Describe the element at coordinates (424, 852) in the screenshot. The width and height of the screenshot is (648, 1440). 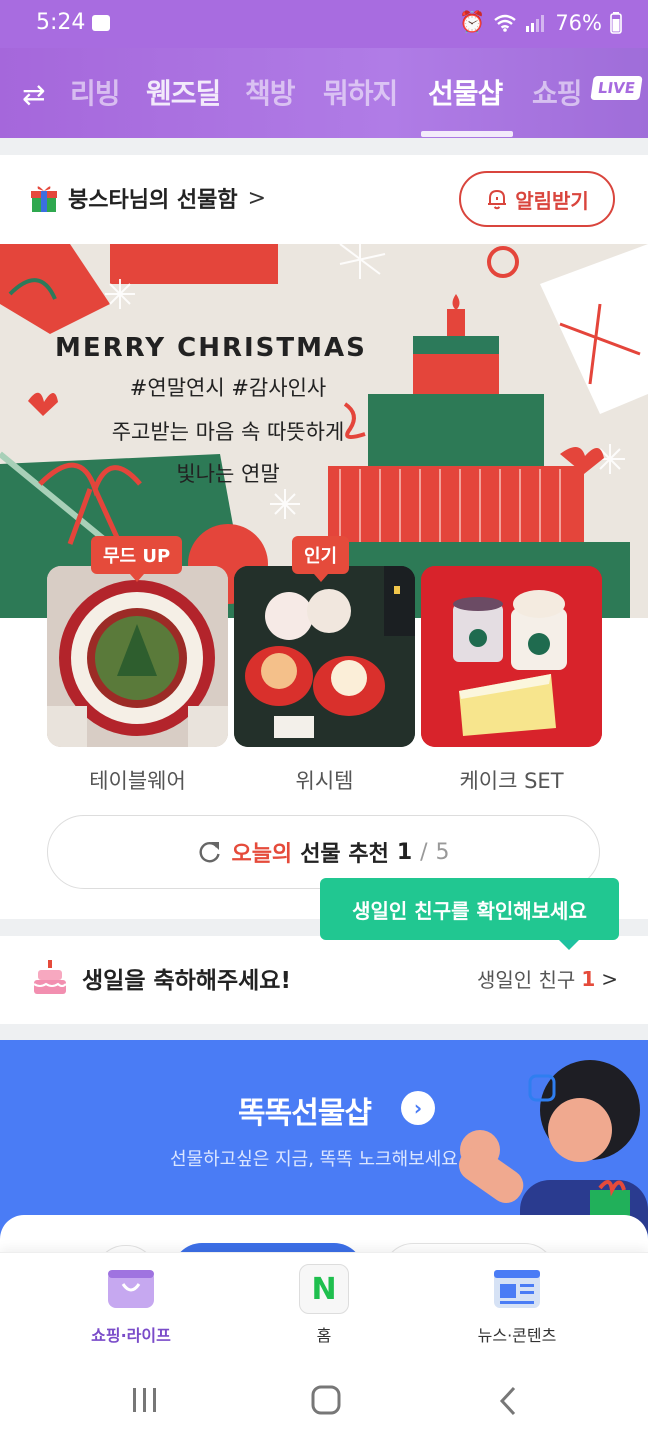
I see `recommend-sep: /` at that location.